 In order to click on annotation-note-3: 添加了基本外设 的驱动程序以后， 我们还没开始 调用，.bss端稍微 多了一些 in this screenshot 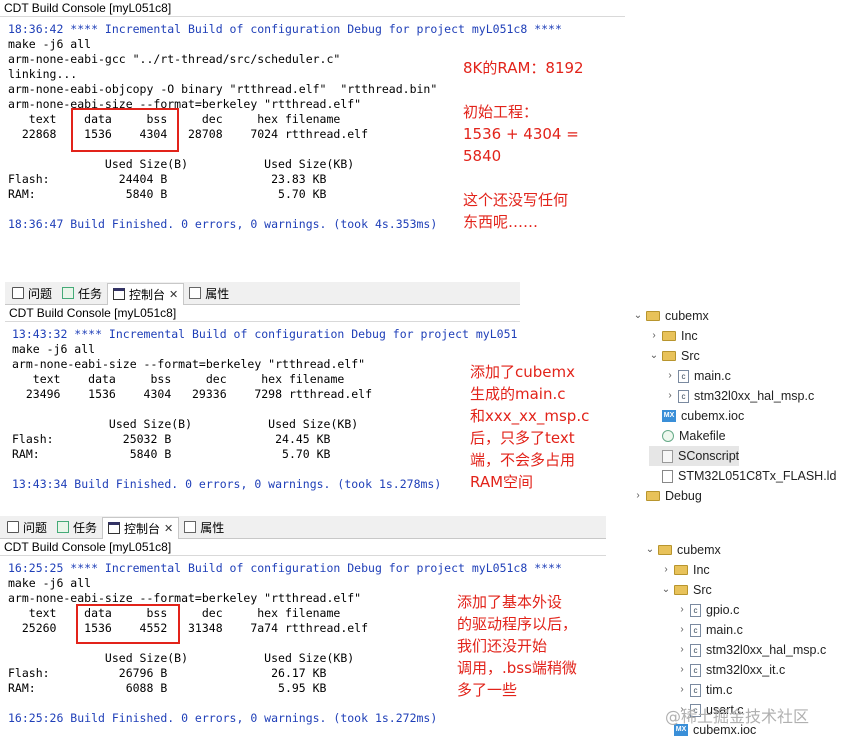, I will do `click(517, 646)`.